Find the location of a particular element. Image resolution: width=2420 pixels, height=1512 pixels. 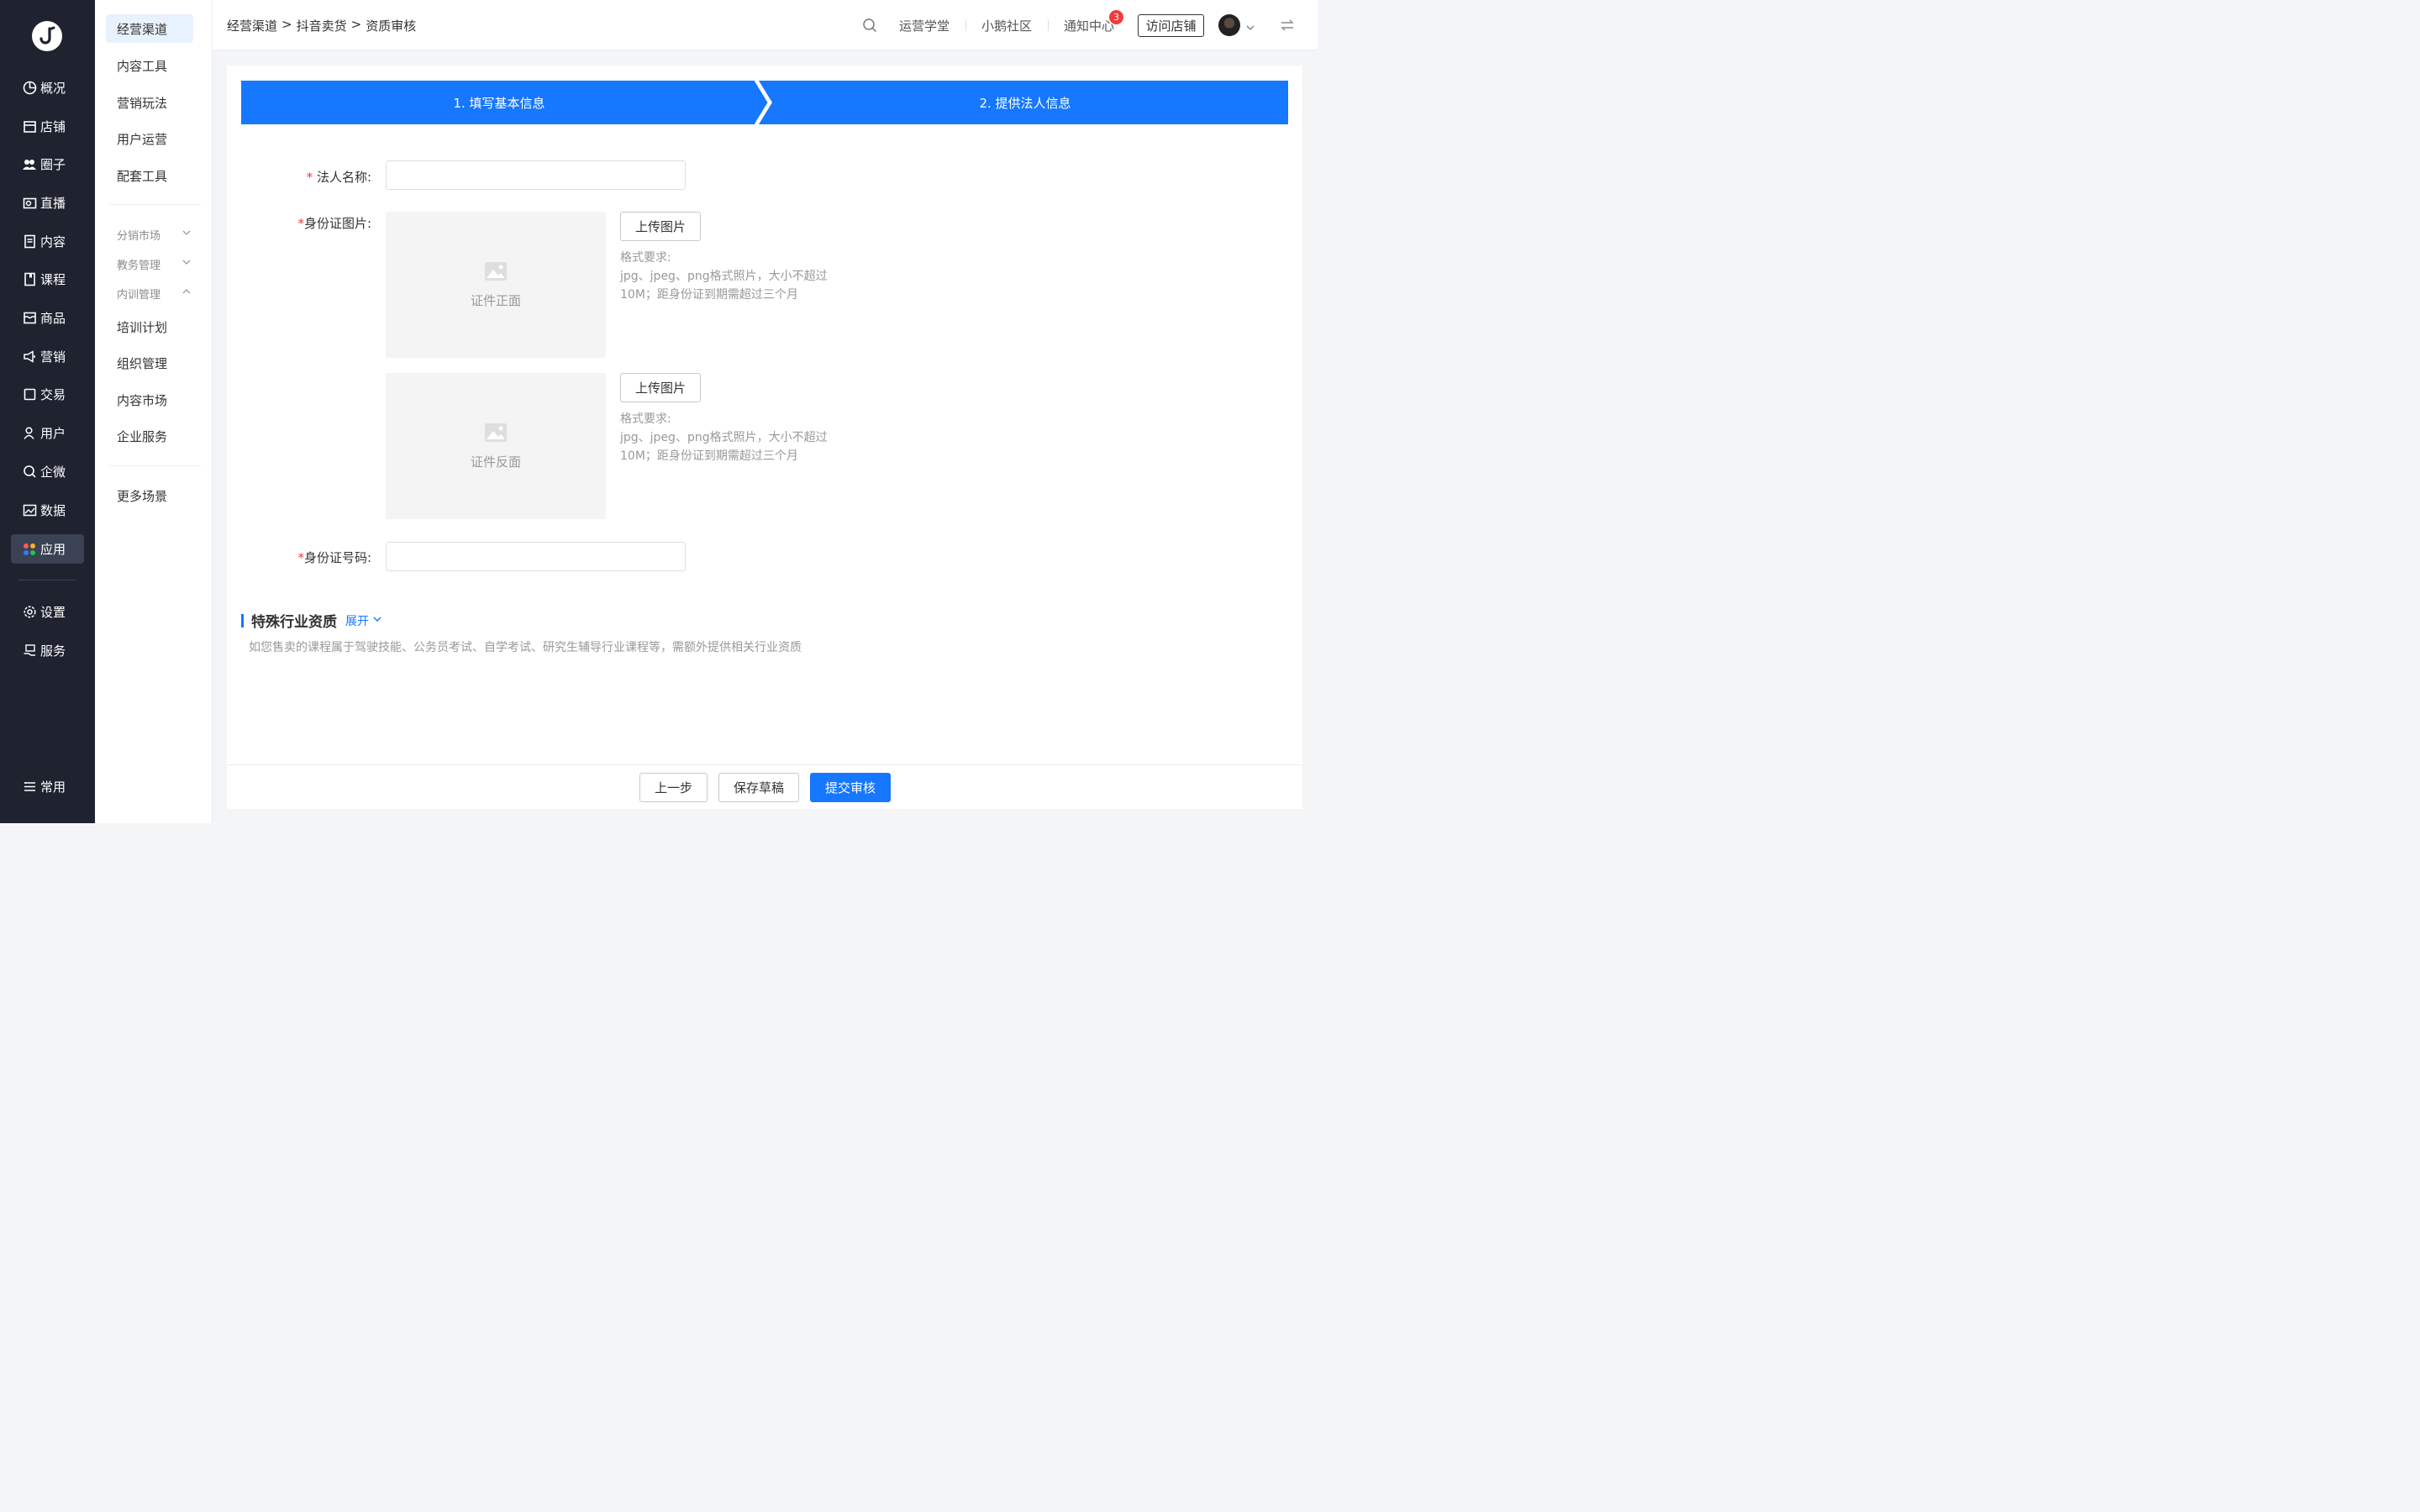

submenu-label: 内容市场 is located at coordinates (142, 400).